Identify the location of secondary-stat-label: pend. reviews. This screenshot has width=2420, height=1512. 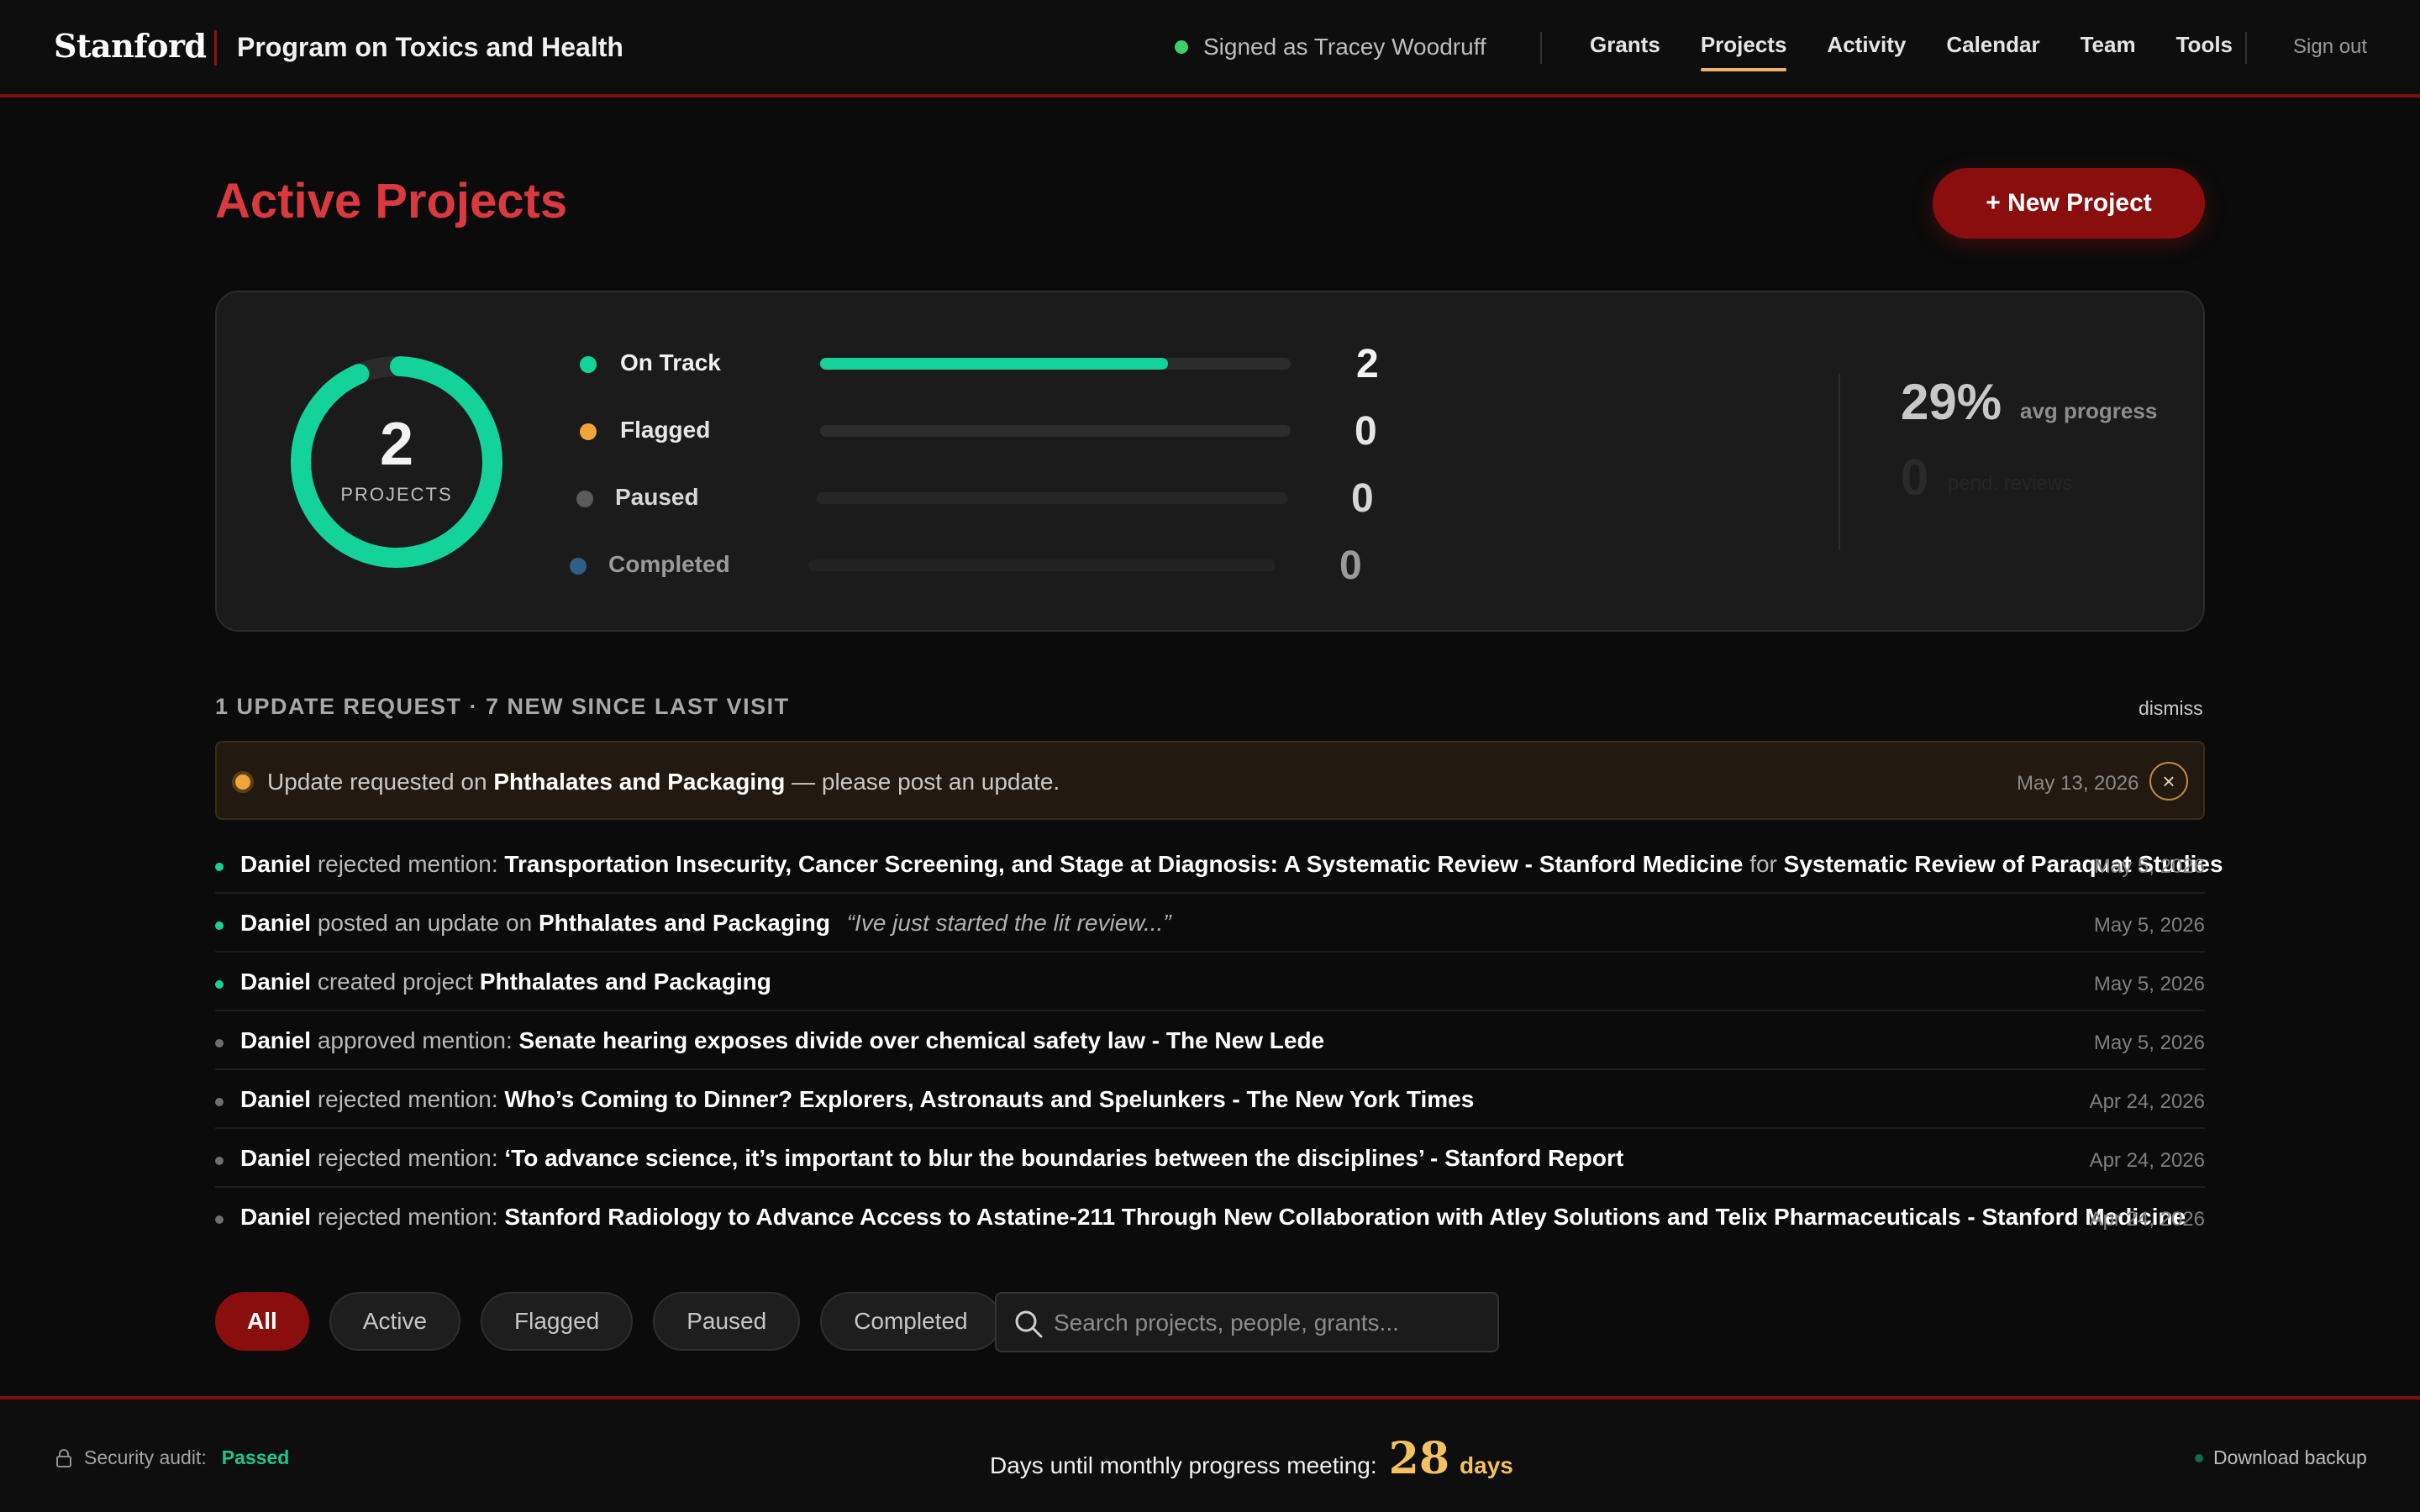
(2010, 483).